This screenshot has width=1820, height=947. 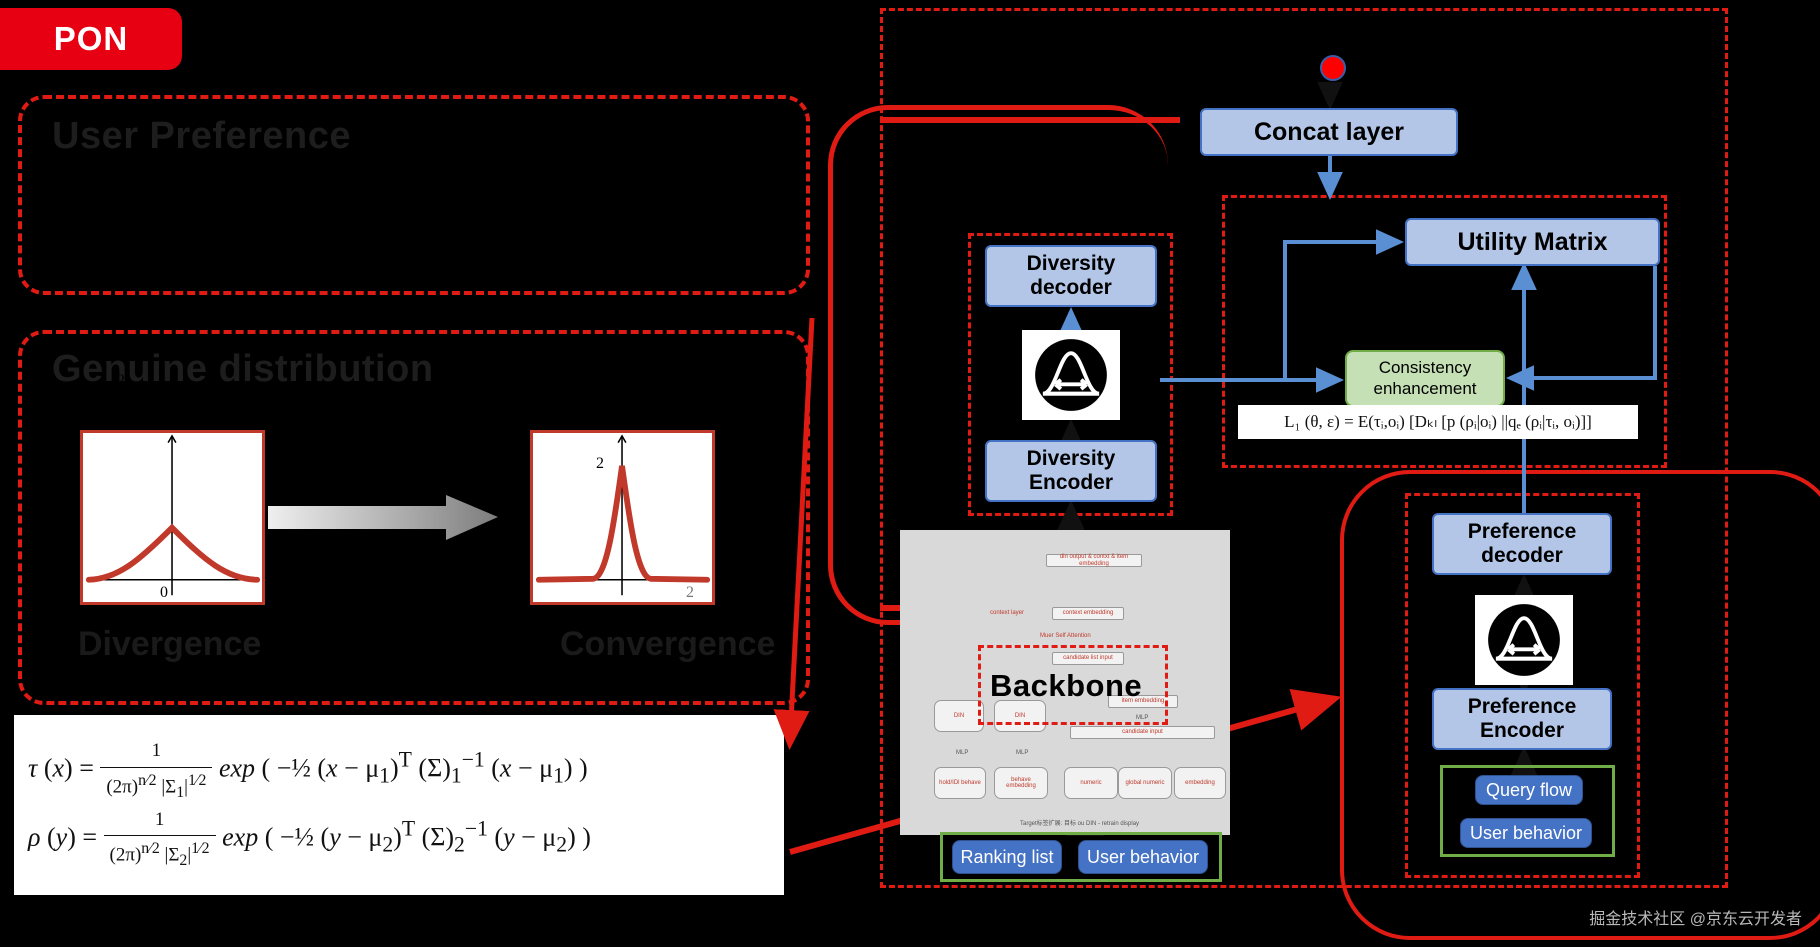 What do you see at coordinates (1526, 833) in the screenshot?
I see `user-behavior-input-2: User behavior` at bounding box center [1526, 833].